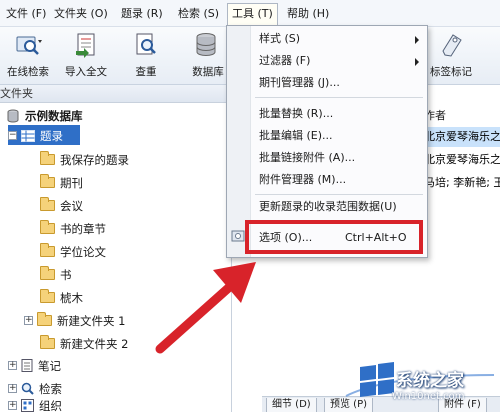  What do you see at coordinates (430, 381) in the screenshot?
I see `watermark-title: 系统之家` at bounding box center [430, 381].